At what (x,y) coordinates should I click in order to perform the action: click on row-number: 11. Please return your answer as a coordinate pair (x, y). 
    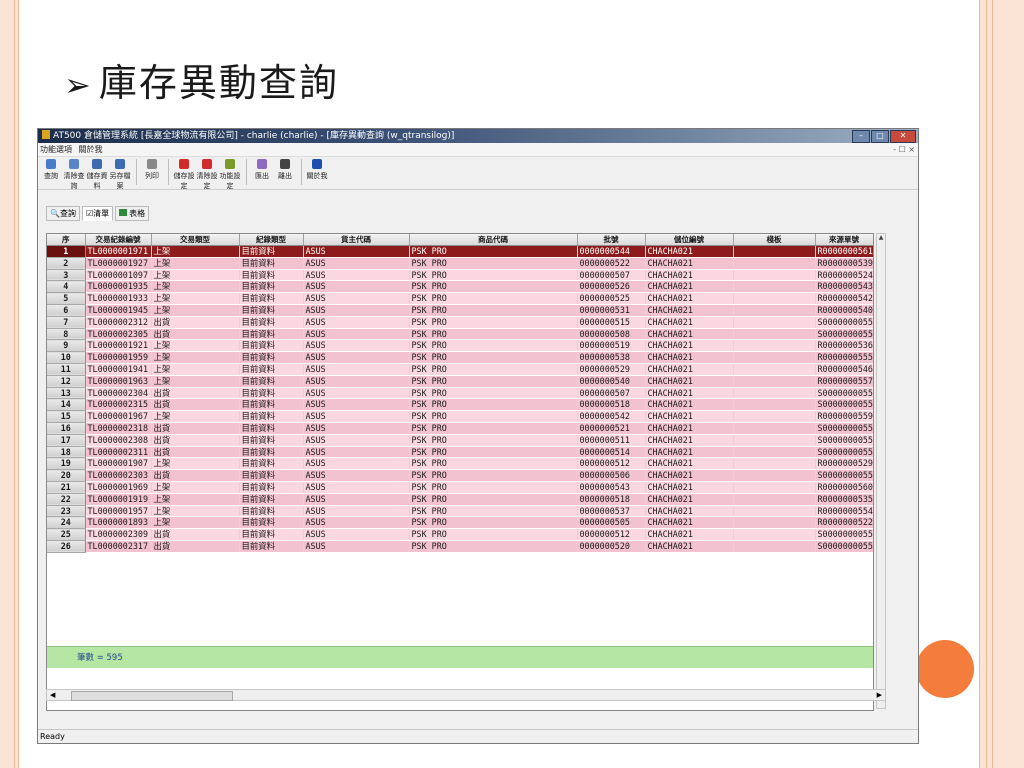
    Looking at the image, I should click on (66, 369).